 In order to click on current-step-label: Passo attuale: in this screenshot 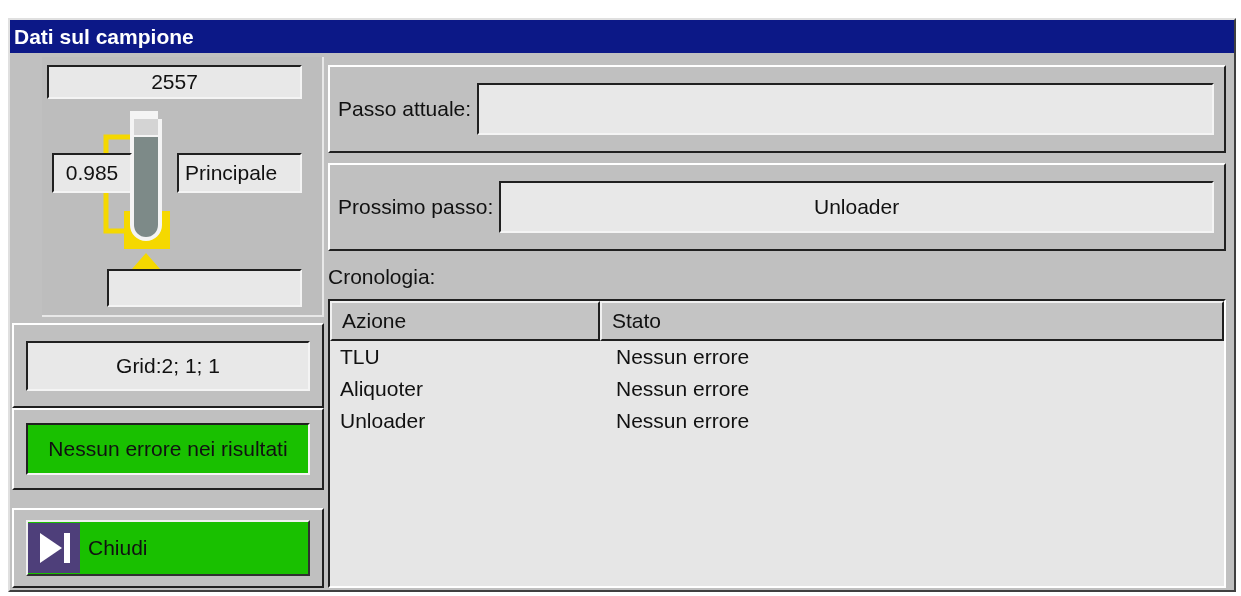, I will do `click(405, 109)`.